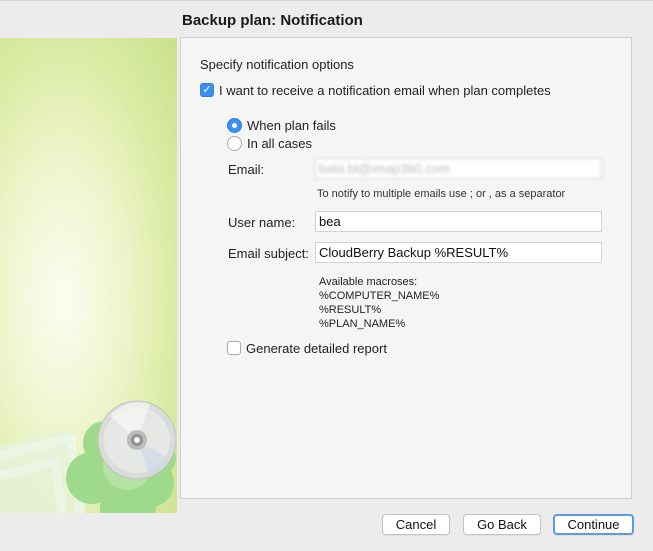 This screenshot has height=551, width=653. I want to click on macro-item: %RESULT%, so click(350, 310).